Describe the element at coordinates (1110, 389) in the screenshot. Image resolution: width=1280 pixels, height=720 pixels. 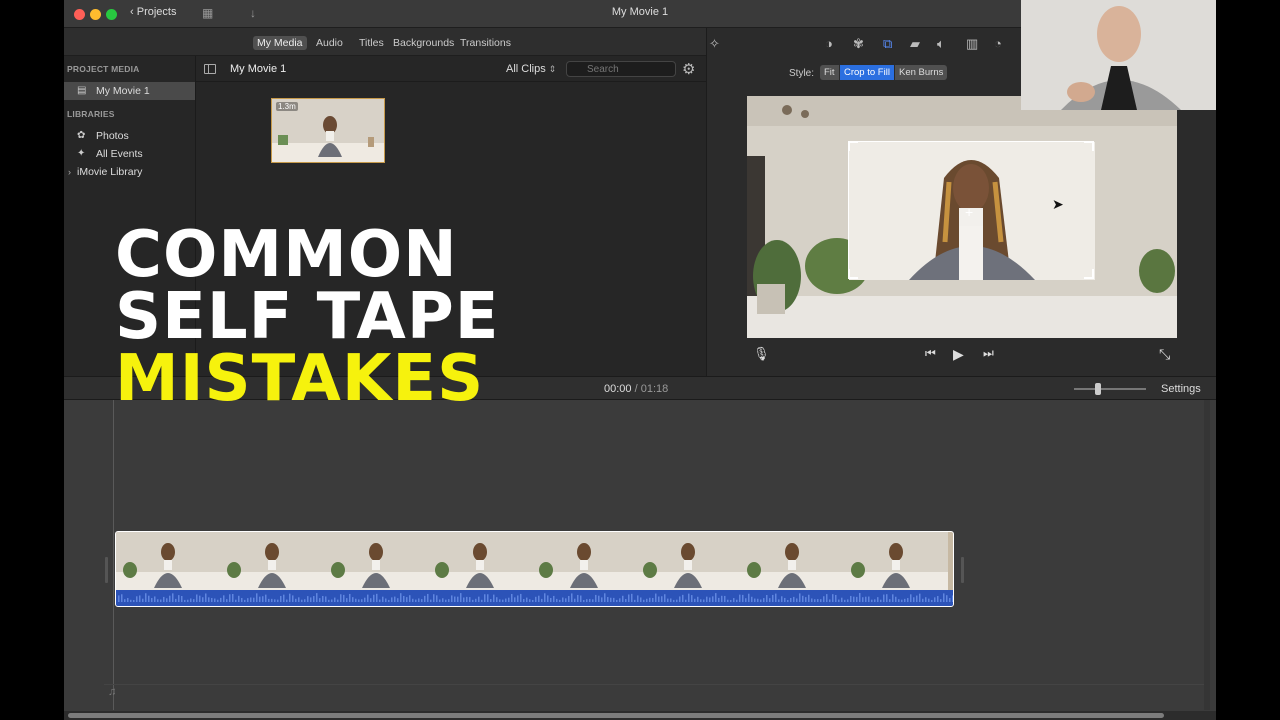
I see `zoom-slider-track` at that location.